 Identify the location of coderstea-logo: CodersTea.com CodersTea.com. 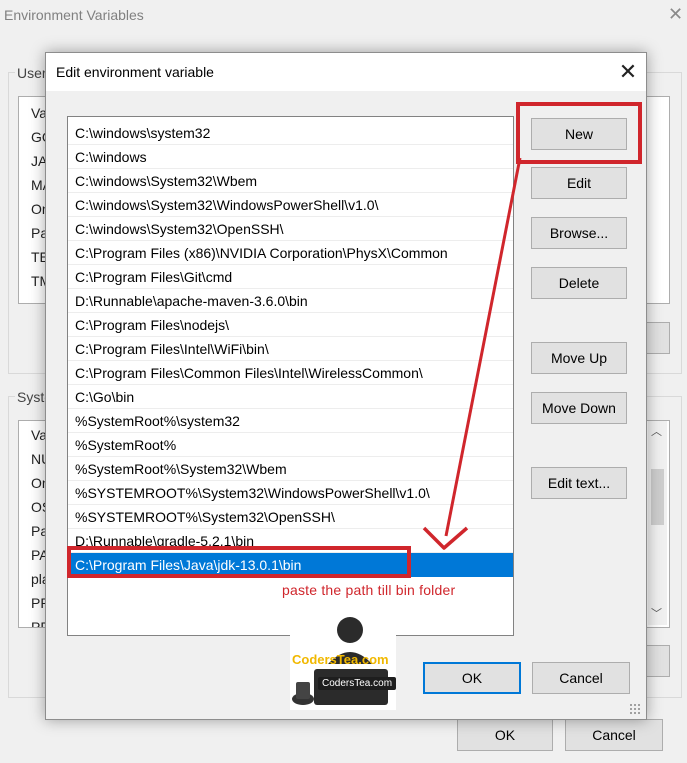
(343, 658).